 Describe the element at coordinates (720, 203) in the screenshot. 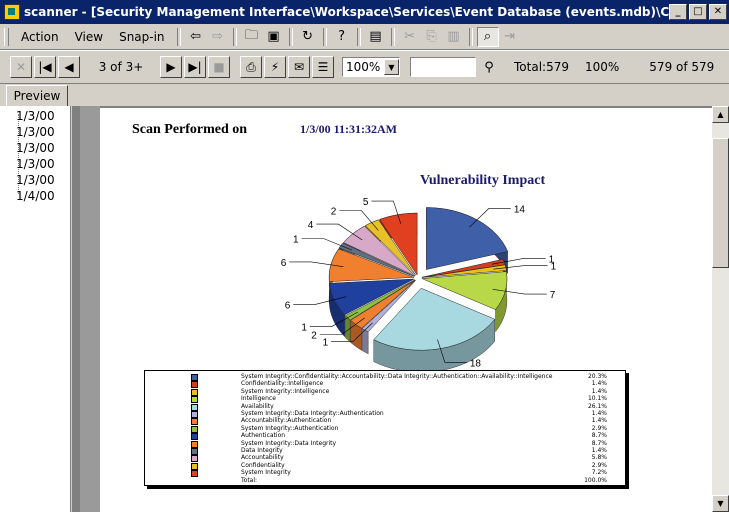

I see `scroll-thumb` at that location.